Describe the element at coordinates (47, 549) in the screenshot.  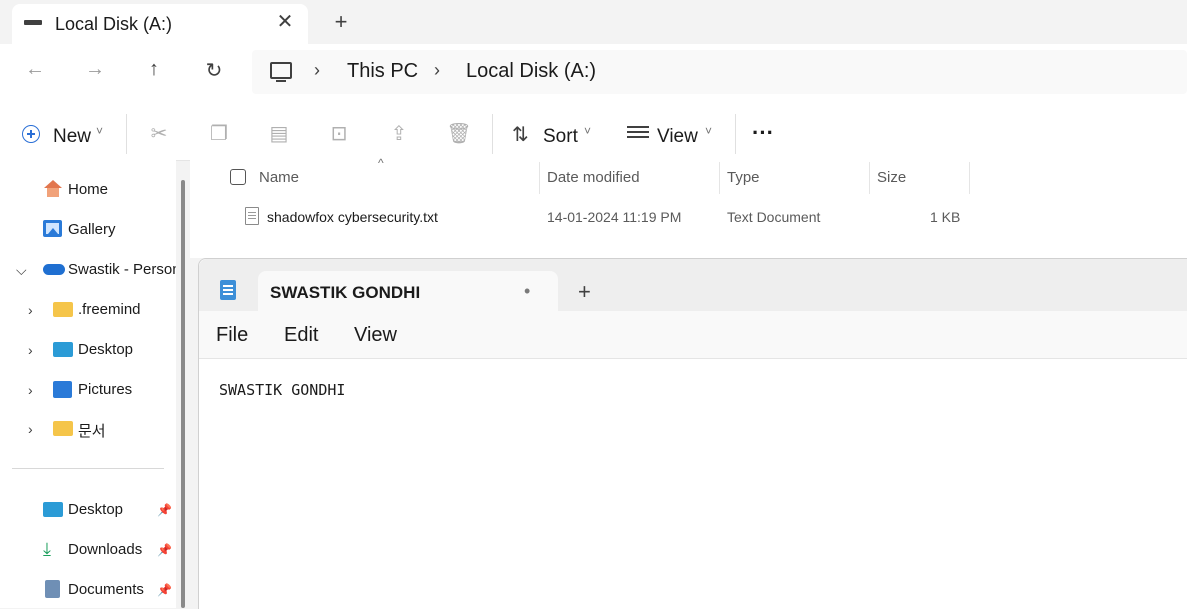
I see `downloads-icon: ⤓` at that location.